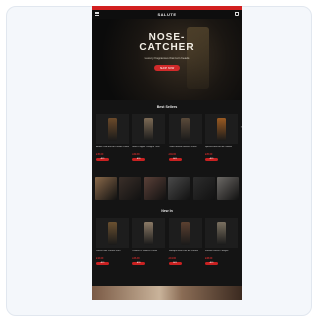  Describe the element at coordinates (100, 154) in the screenshot. I see `product-price: £45.00` at that location.